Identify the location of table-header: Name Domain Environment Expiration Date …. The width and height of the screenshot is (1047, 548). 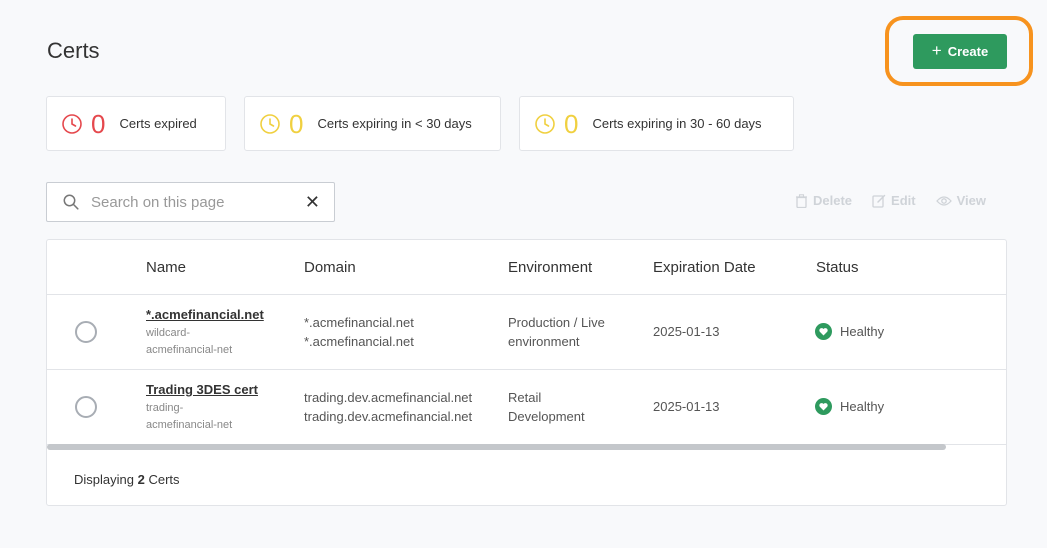
(526, 267).